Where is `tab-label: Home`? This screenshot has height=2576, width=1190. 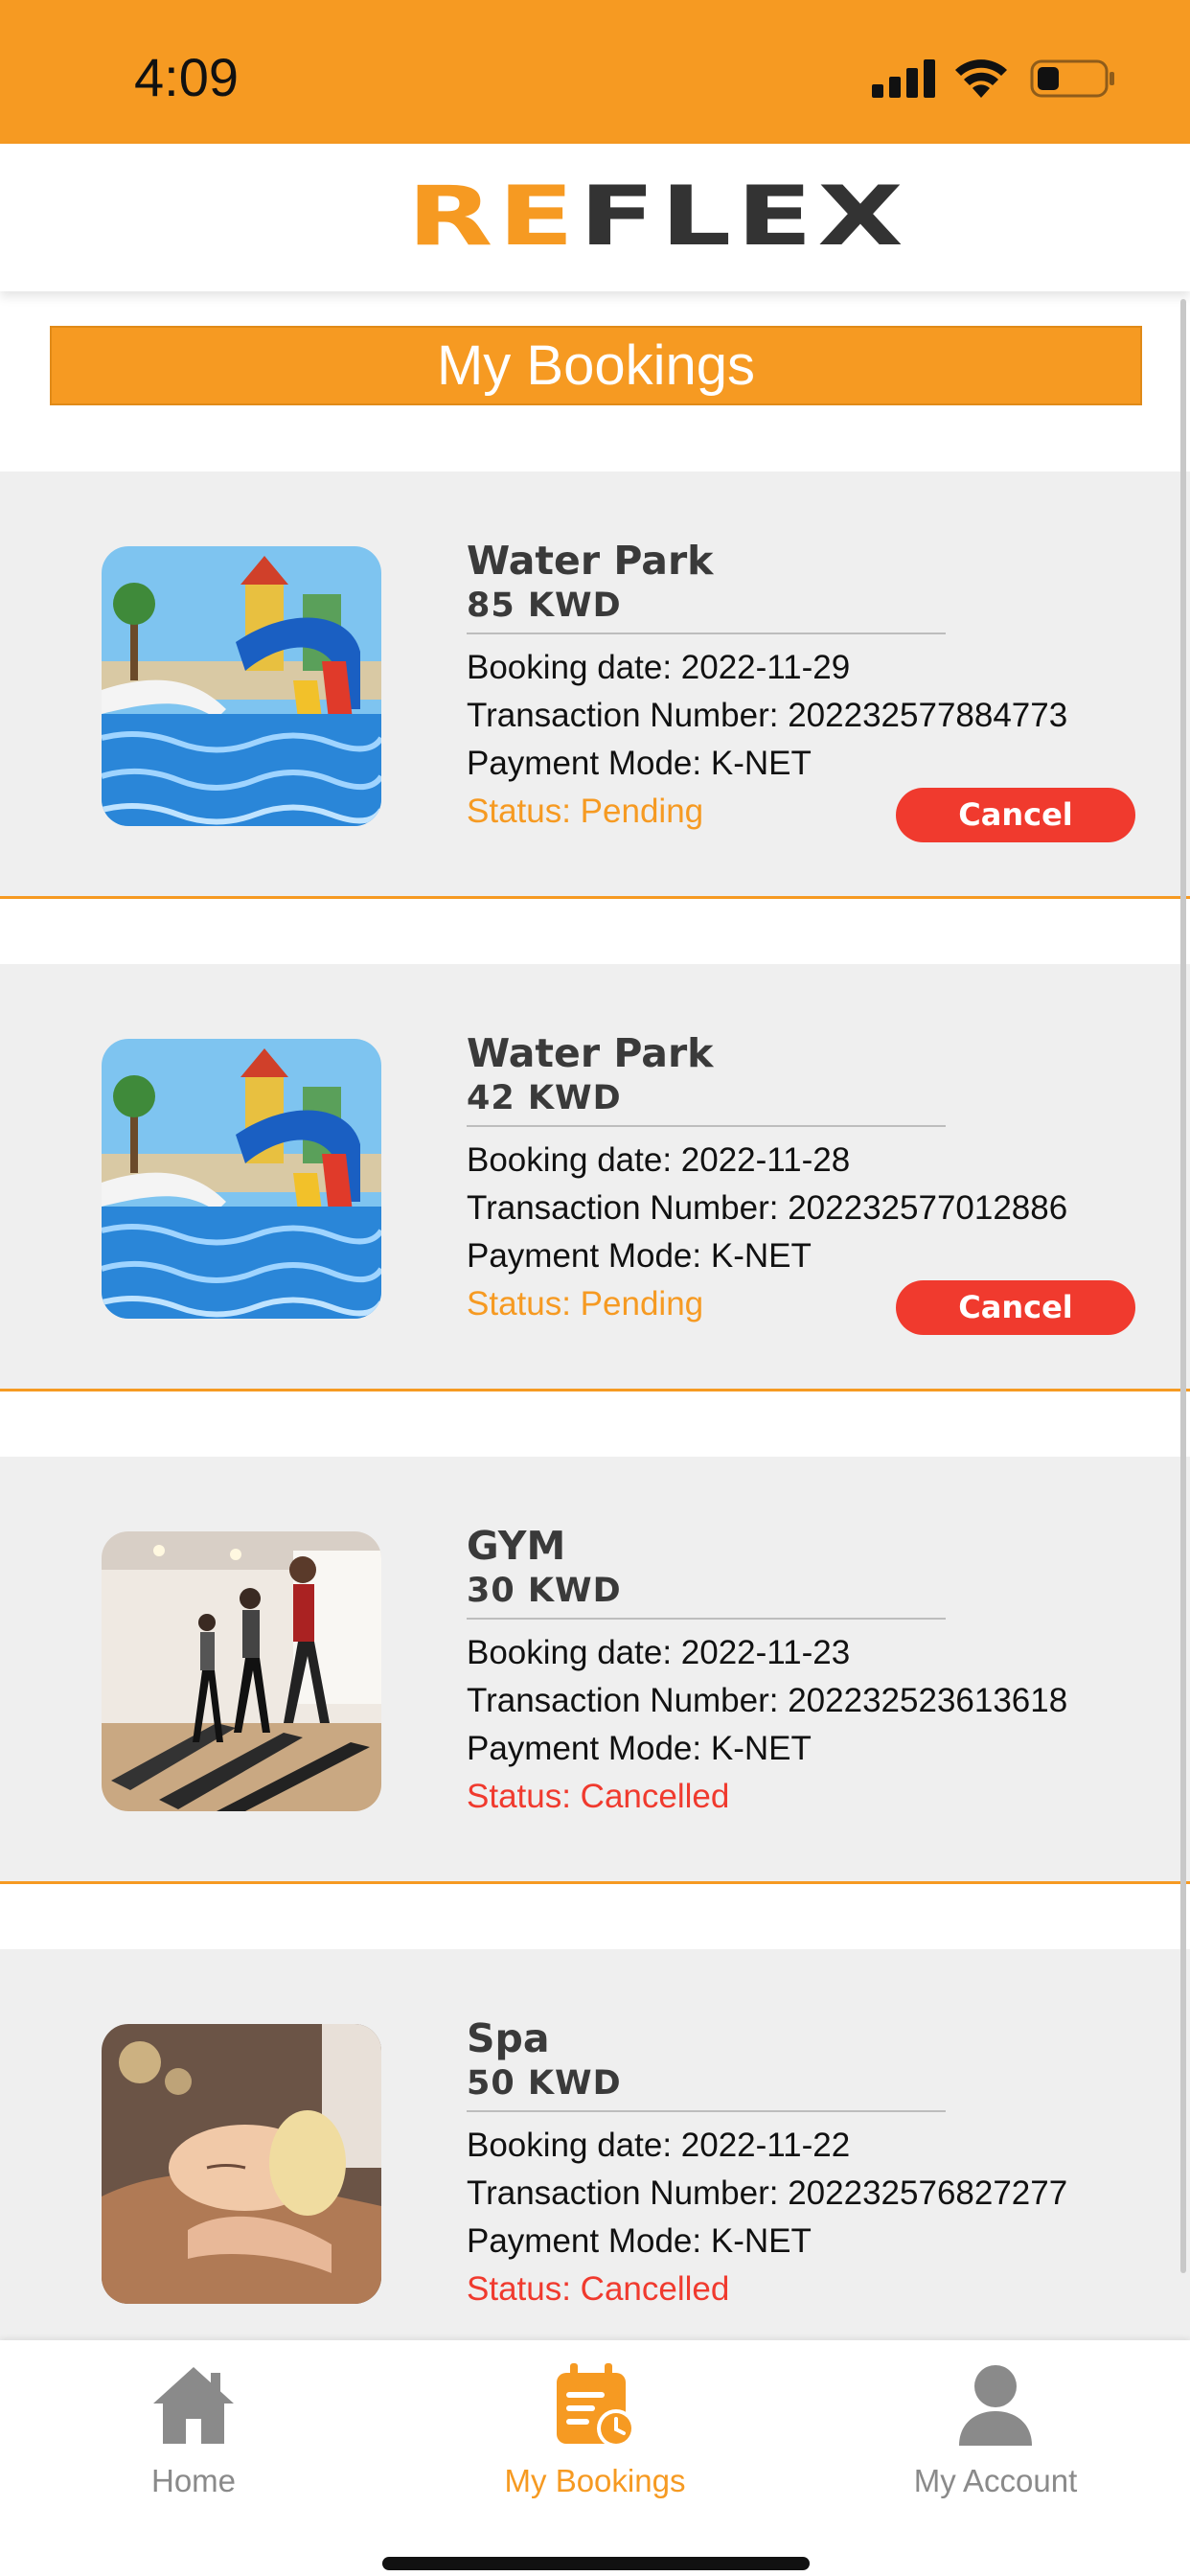
tab-label: Home is located at coordinates (194, 2480).